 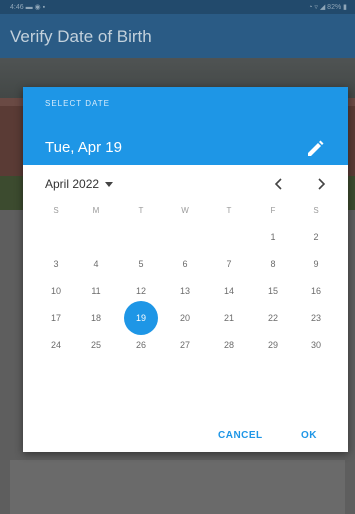 I want to click on status-bar: 4:46 ▬ ◉ ▪ ◔ ▿ ◢ 82% ▮, so click(x=177, y=7).